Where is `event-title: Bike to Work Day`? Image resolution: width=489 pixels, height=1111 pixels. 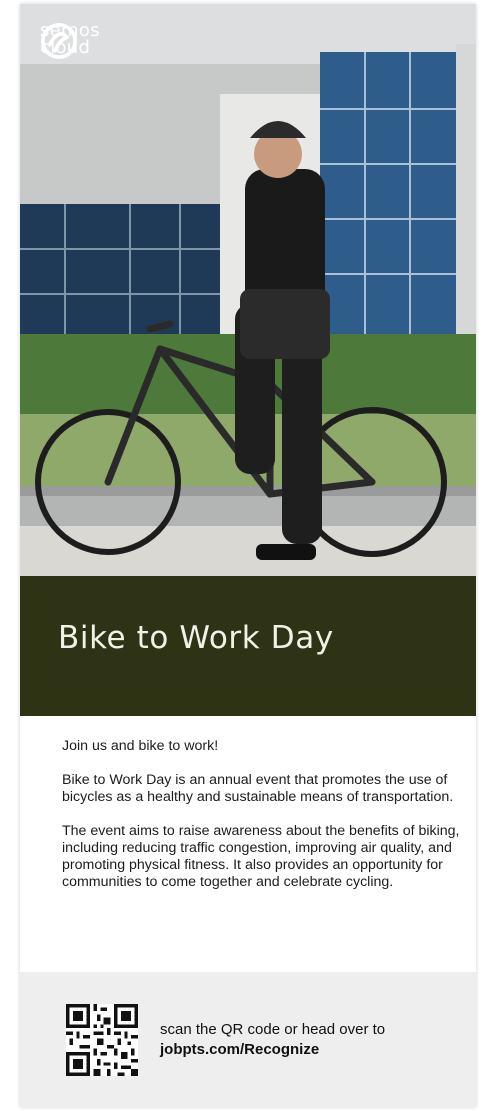 event-title: Bike to Work Day is located at coordinates (196, 638).